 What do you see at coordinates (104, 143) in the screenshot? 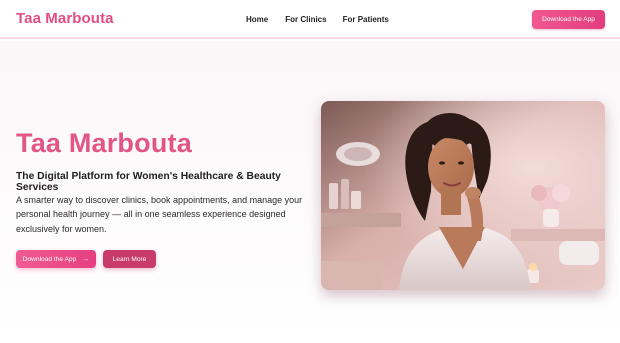
I see `hero-title: Taa Marbouta` at bounding box center [104, 143].